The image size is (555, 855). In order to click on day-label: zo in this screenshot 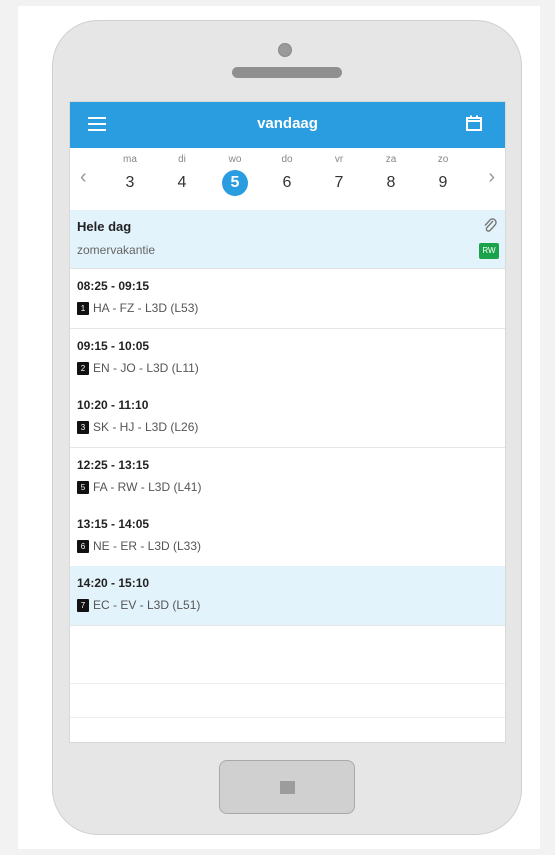, I will do `click(443, 159)`.